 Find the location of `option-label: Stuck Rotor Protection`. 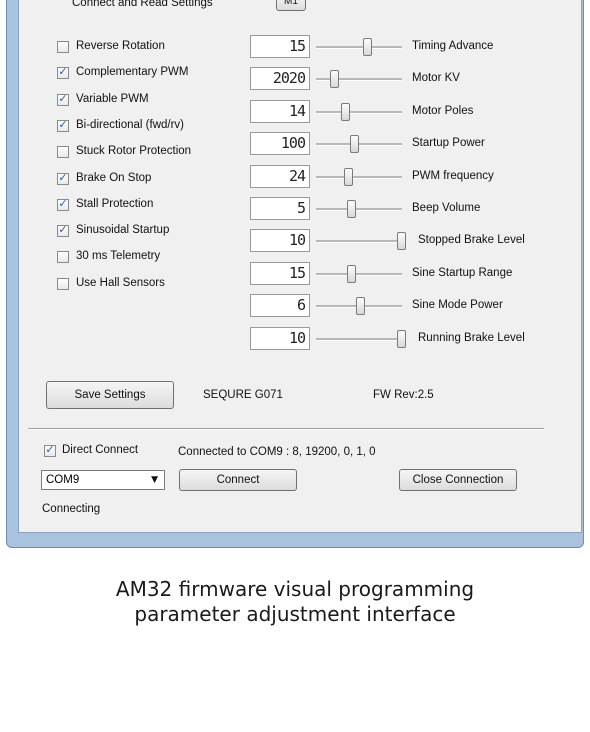

option-label: Stuck Rotor Protection is located at coordinates (134, 151).